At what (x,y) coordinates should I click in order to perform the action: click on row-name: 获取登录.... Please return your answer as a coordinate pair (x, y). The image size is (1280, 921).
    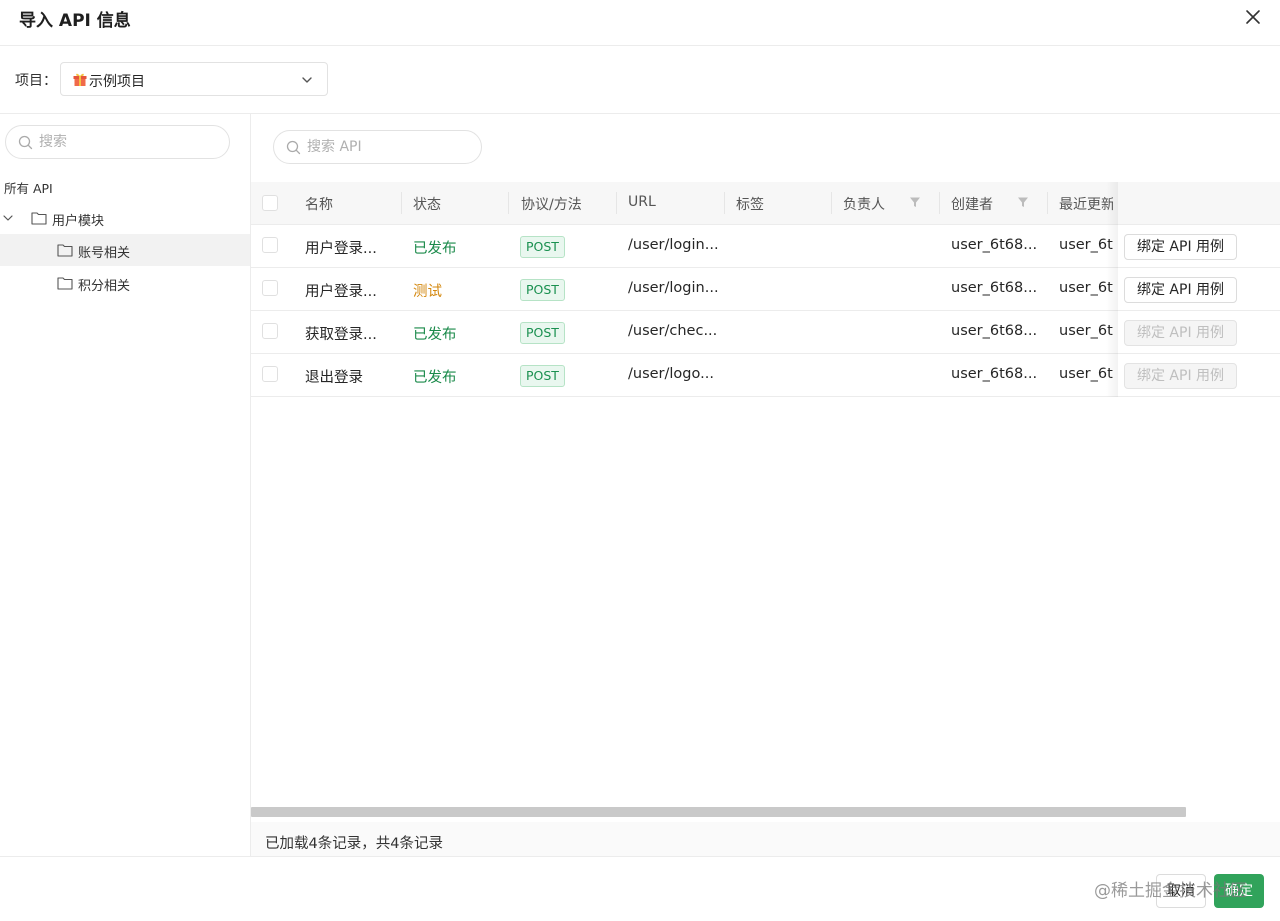
    Looking at the image, I should click on (341, 335).